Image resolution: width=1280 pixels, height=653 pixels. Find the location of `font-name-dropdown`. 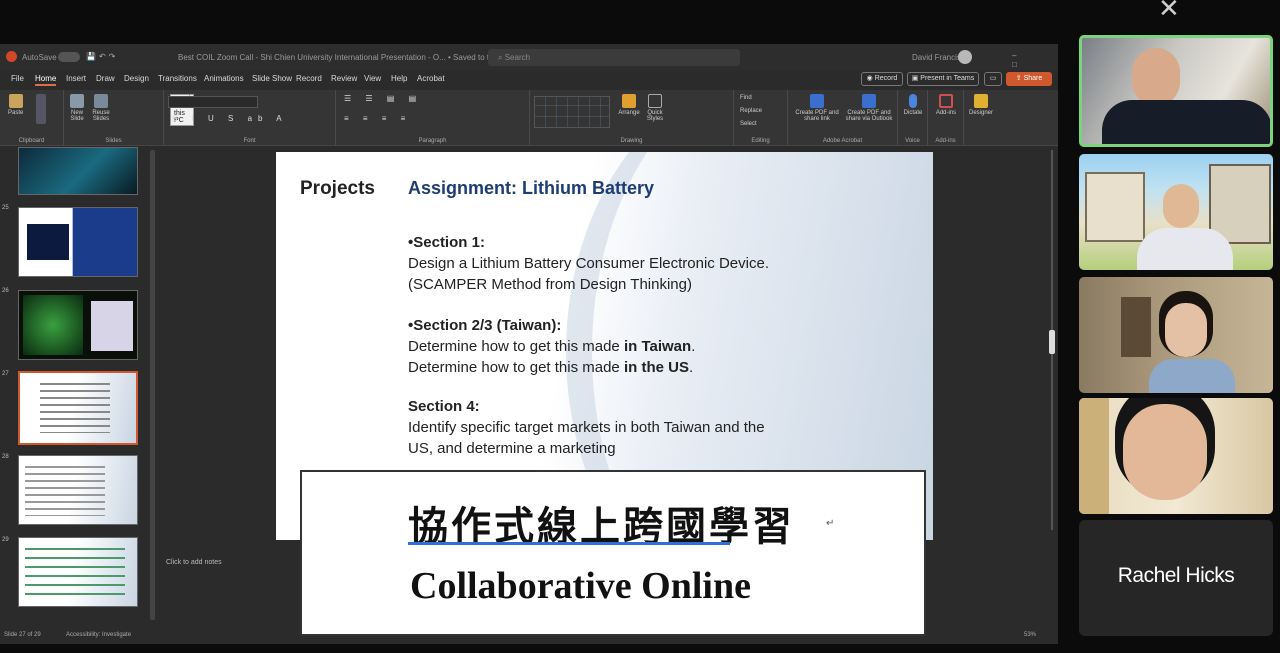

font-name-dropdown is located at coordinates (213, 102).